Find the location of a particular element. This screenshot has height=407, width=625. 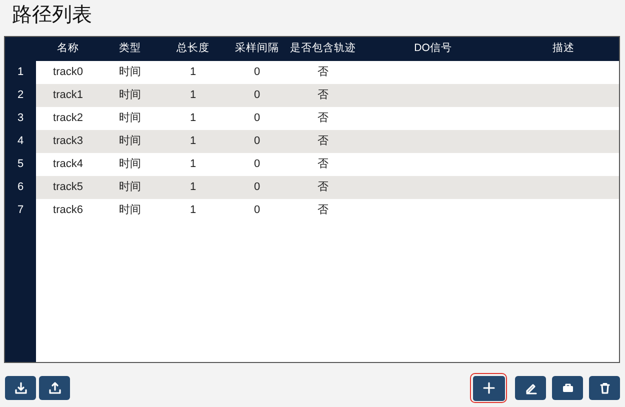

pencil-icon is located at coordinates (531, 388).